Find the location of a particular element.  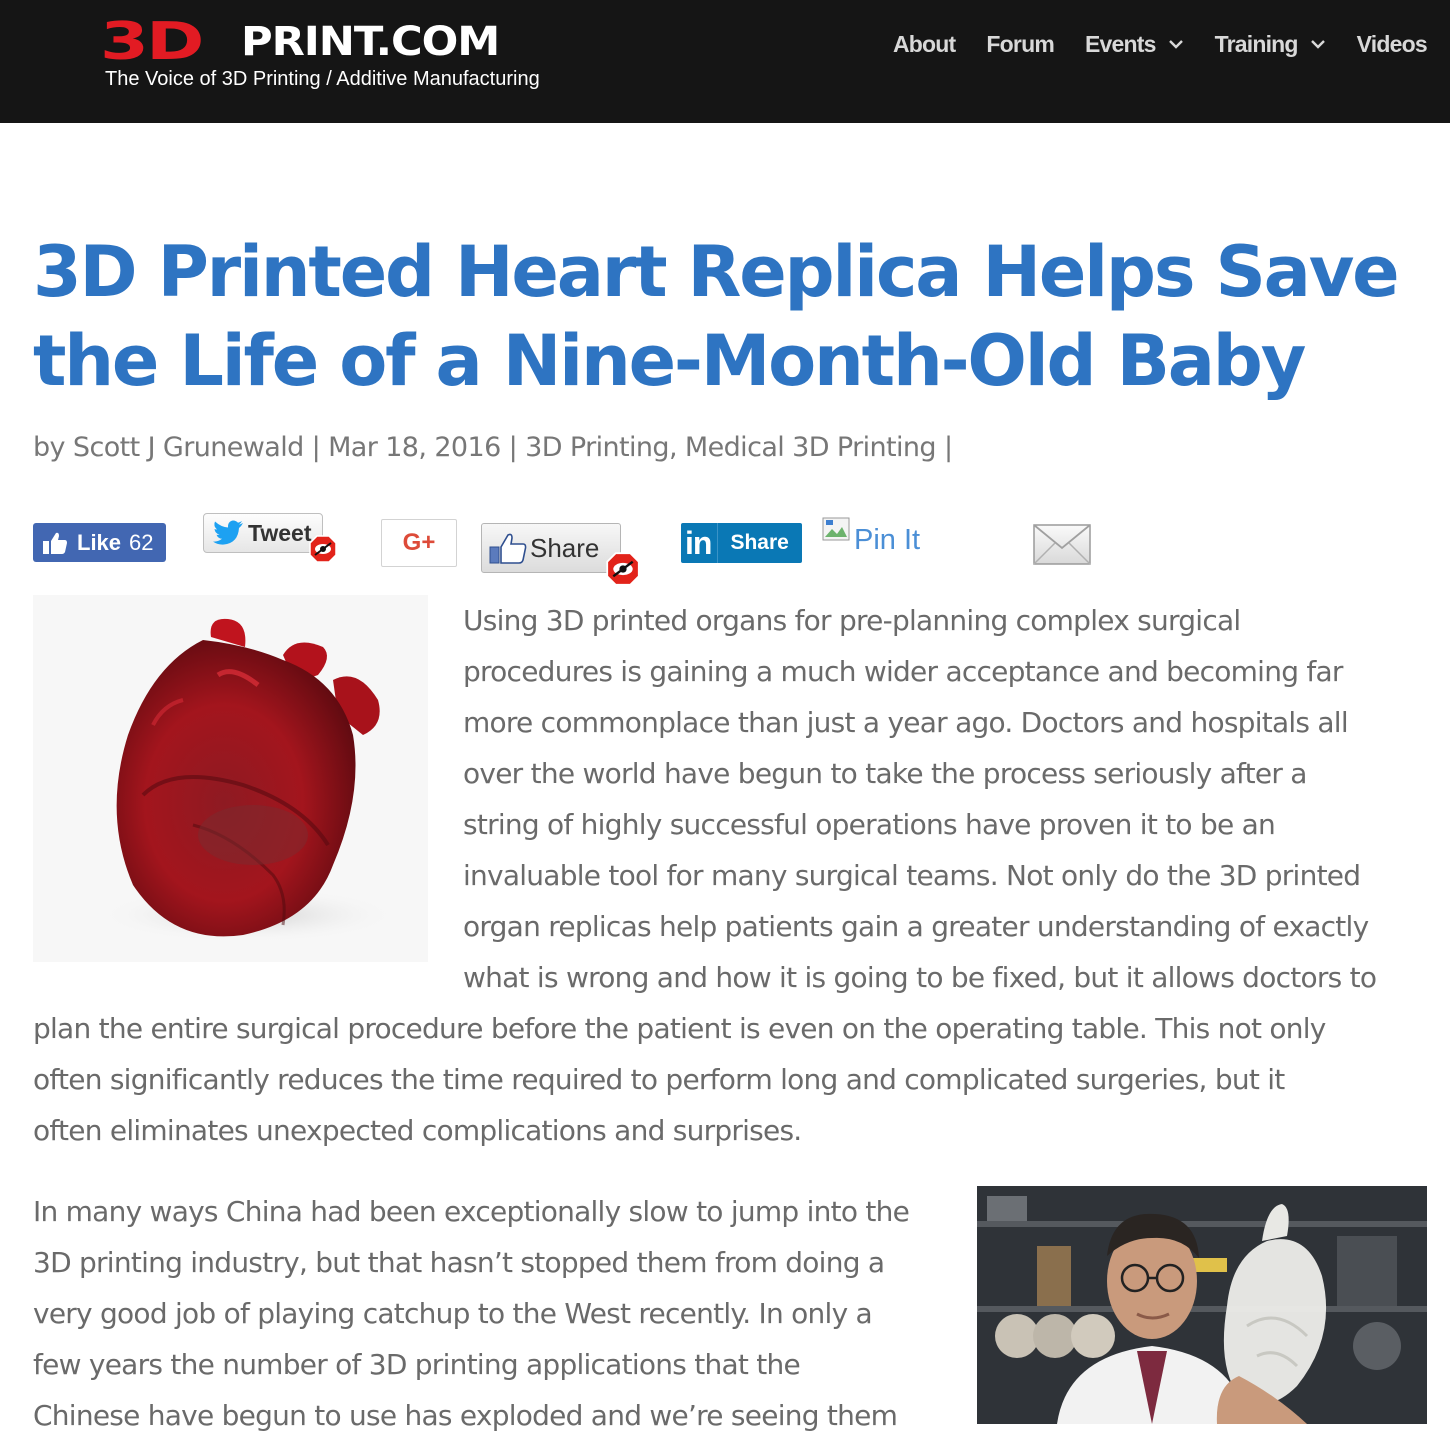

nav-about: About is located at coordinates (924, 44).